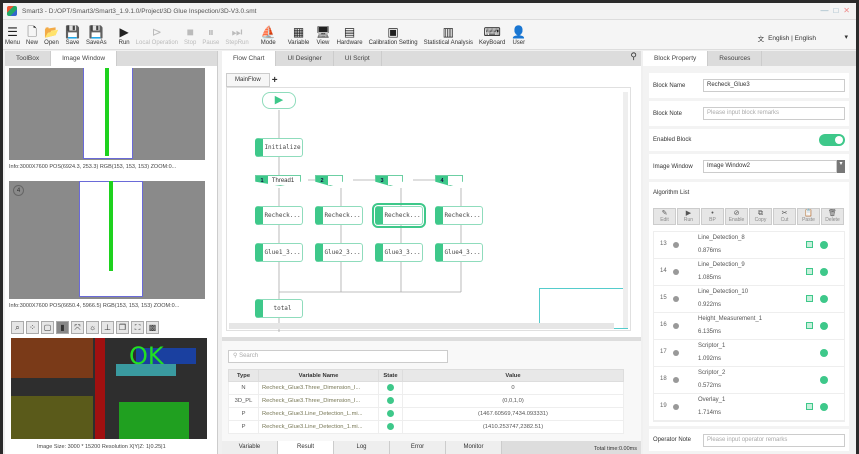 The image size is (859, 454). Describe the element at coordinates (749, 353) in the screenshot. I see `list-item: 17 Scriptor_1 1.092ms` at that location.